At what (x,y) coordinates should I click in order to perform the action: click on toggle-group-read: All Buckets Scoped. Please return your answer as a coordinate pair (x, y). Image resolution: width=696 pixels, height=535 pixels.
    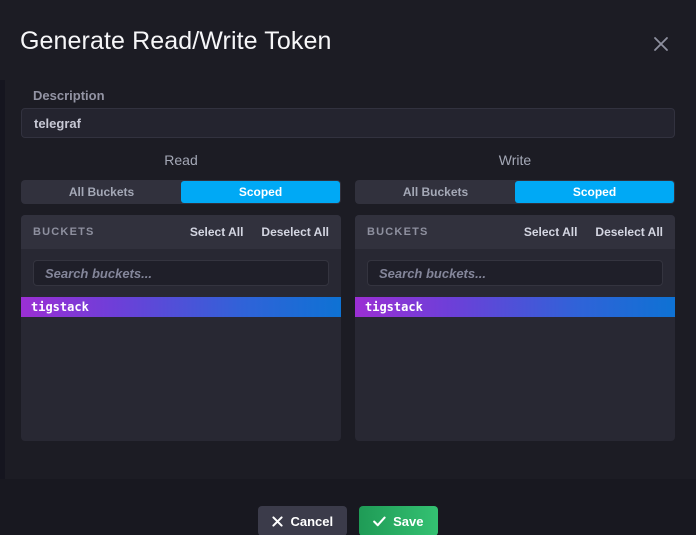
    Looking at the image, I should click on (181, 192).